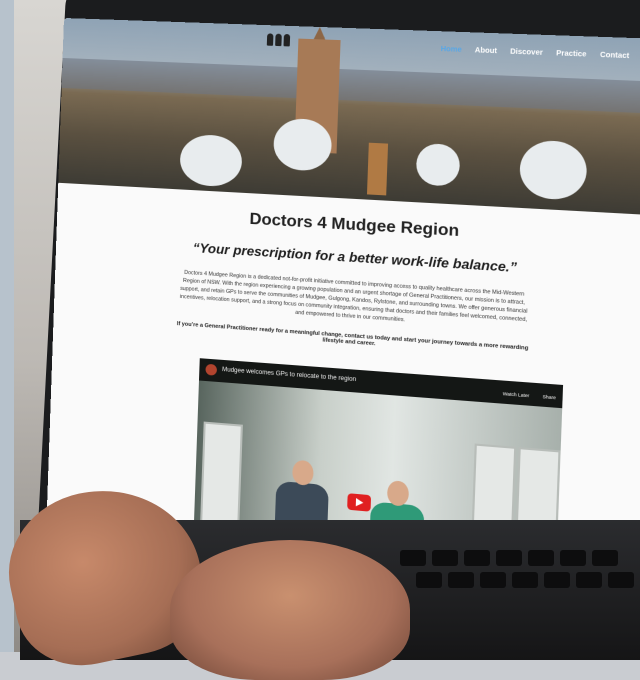 This screenshot has height=680, width=640. I want to click on nav-home: Home, so click(450, 51).